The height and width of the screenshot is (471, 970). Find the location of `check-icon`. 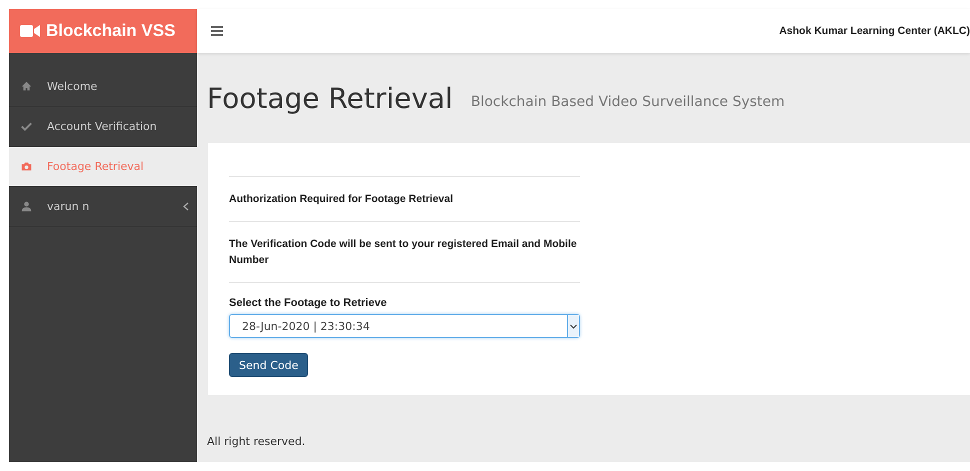

check-icon is located at coordinates (26, 126).